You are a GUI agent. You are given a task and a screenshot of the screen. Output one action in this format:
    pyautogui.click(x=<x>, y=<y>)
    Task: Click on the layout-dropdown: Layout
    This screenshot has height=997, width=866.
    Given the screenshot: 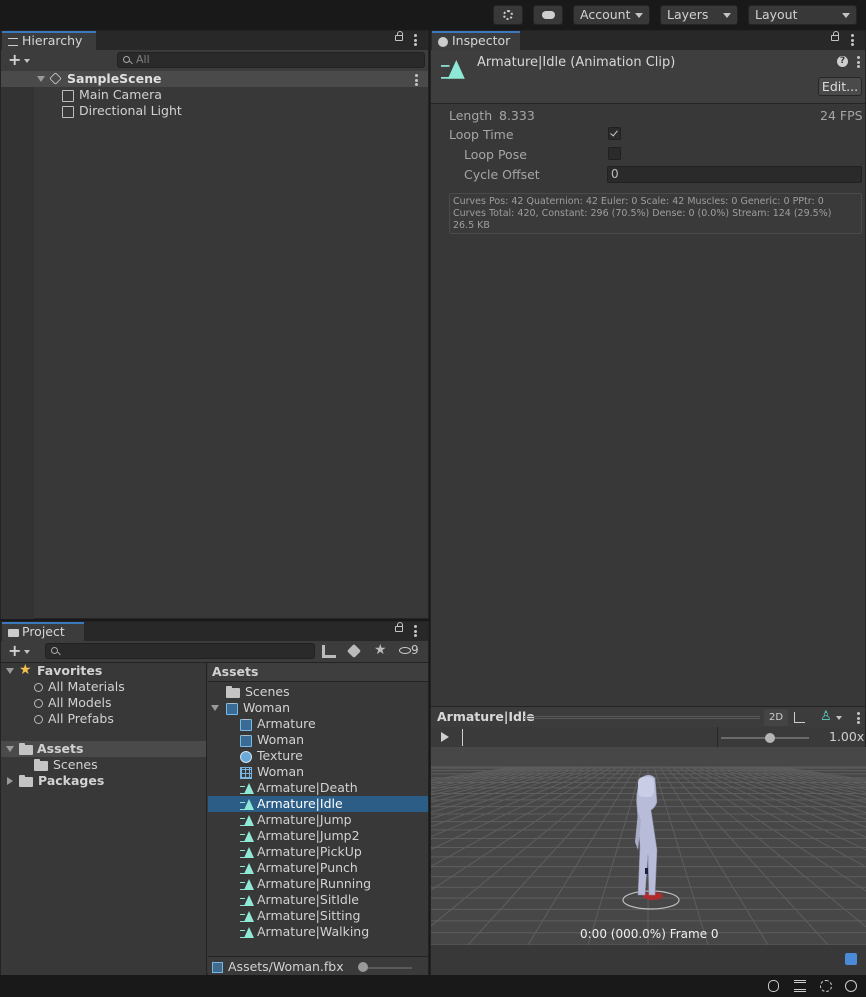 What is the action you would take?
    pyautogui.click(x=802, y=15)
    